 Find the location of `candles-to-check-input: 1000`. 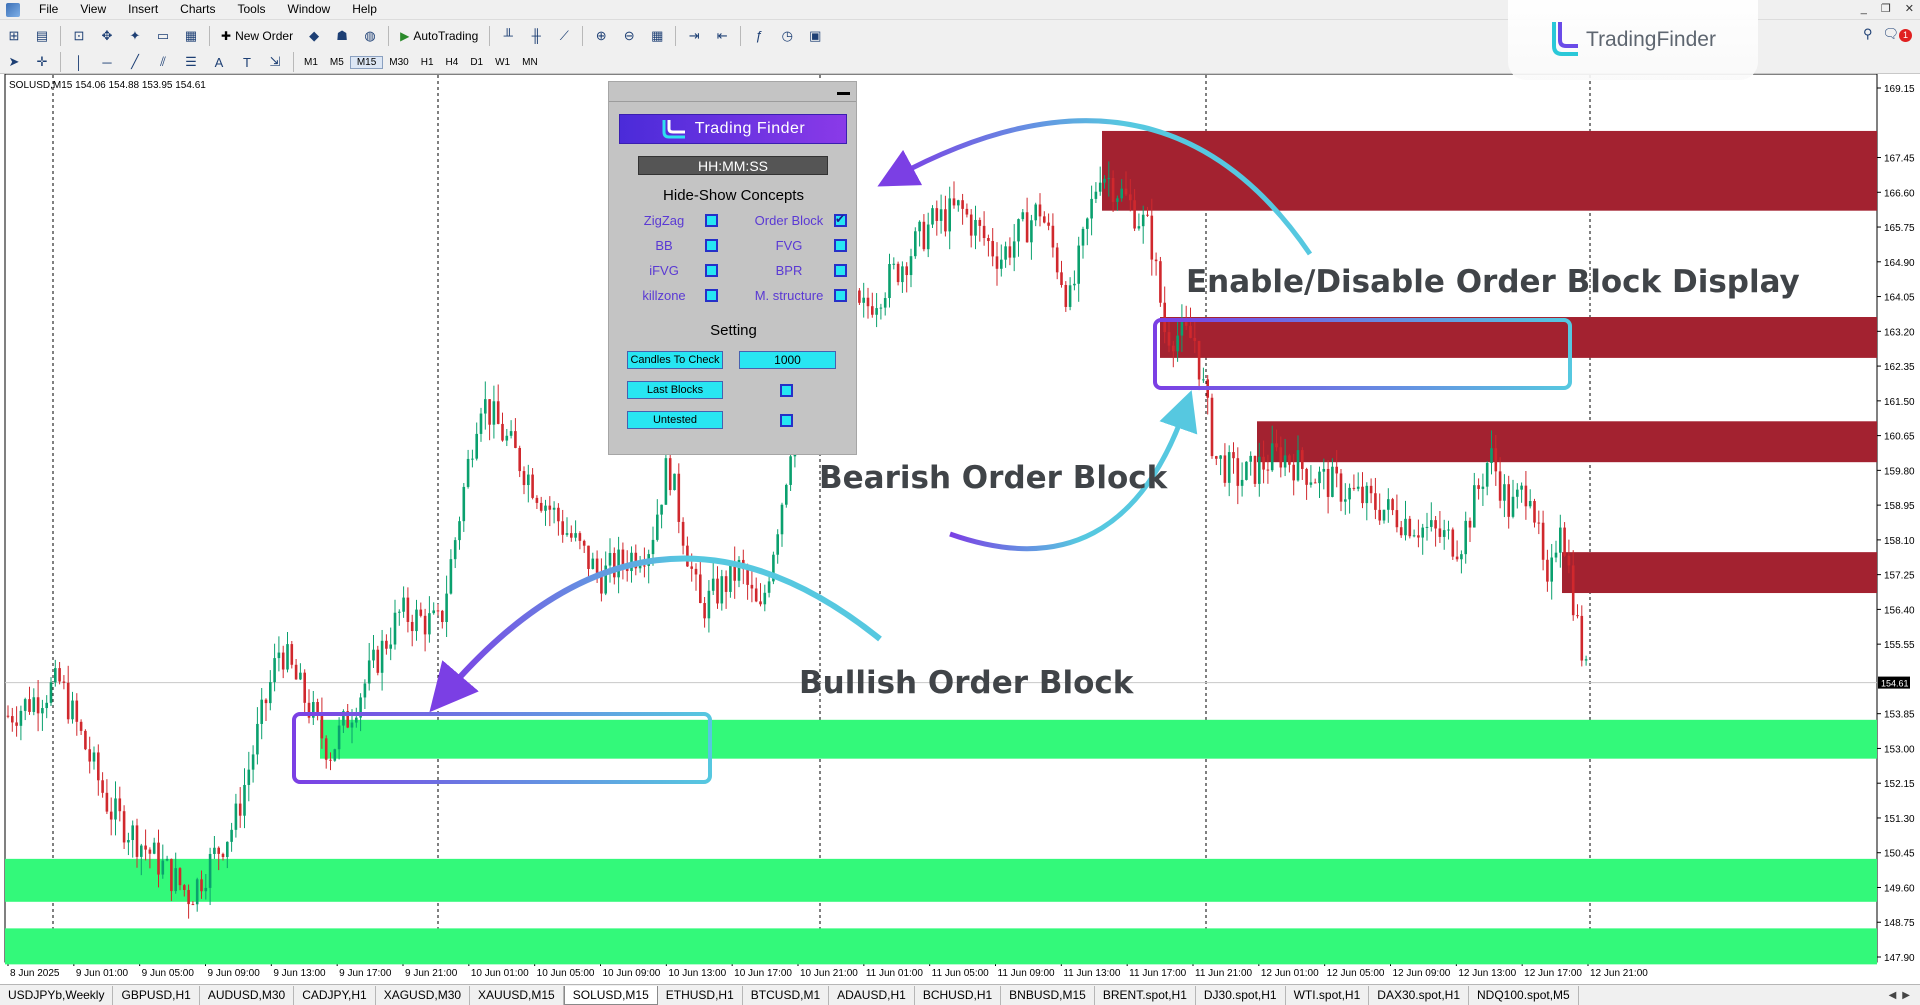

candles-to-check-input: 1000 is located at coordinates (787, 360).